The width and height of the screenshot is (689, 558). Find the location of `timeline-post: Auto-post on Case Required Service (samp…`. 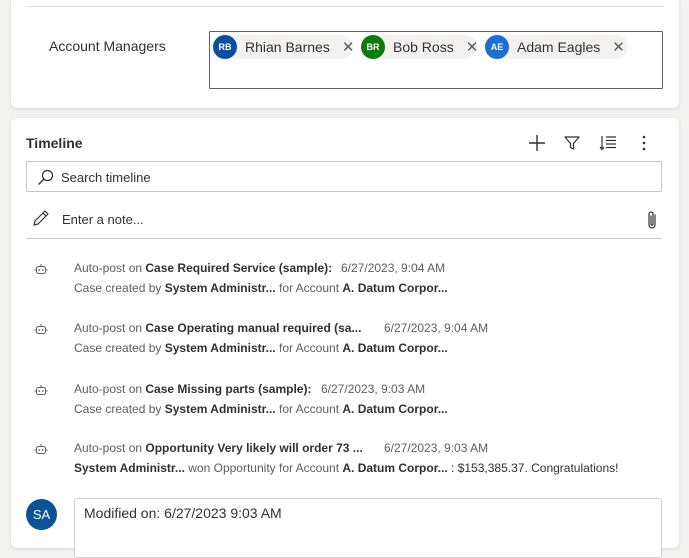

timeline-post: Auto-post on Case Required Service (samp… is located at coordinates (345, 282).